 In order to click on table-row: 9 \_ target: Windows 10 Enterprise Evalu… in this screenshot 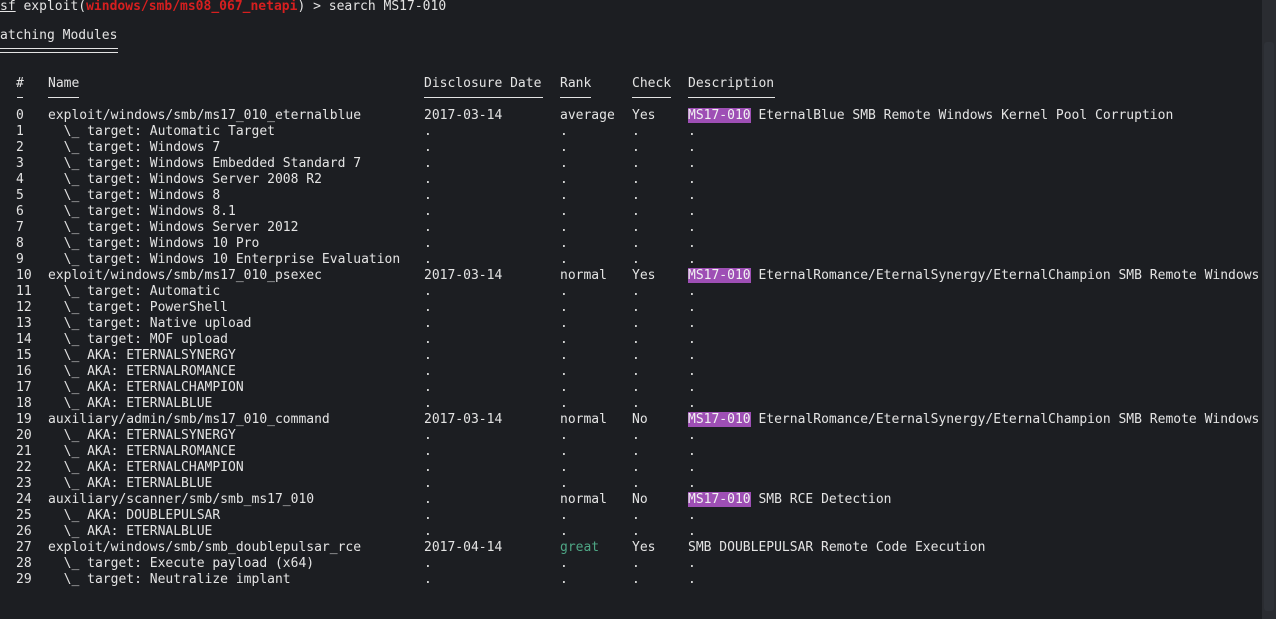, I will do `click(631, 260)`.